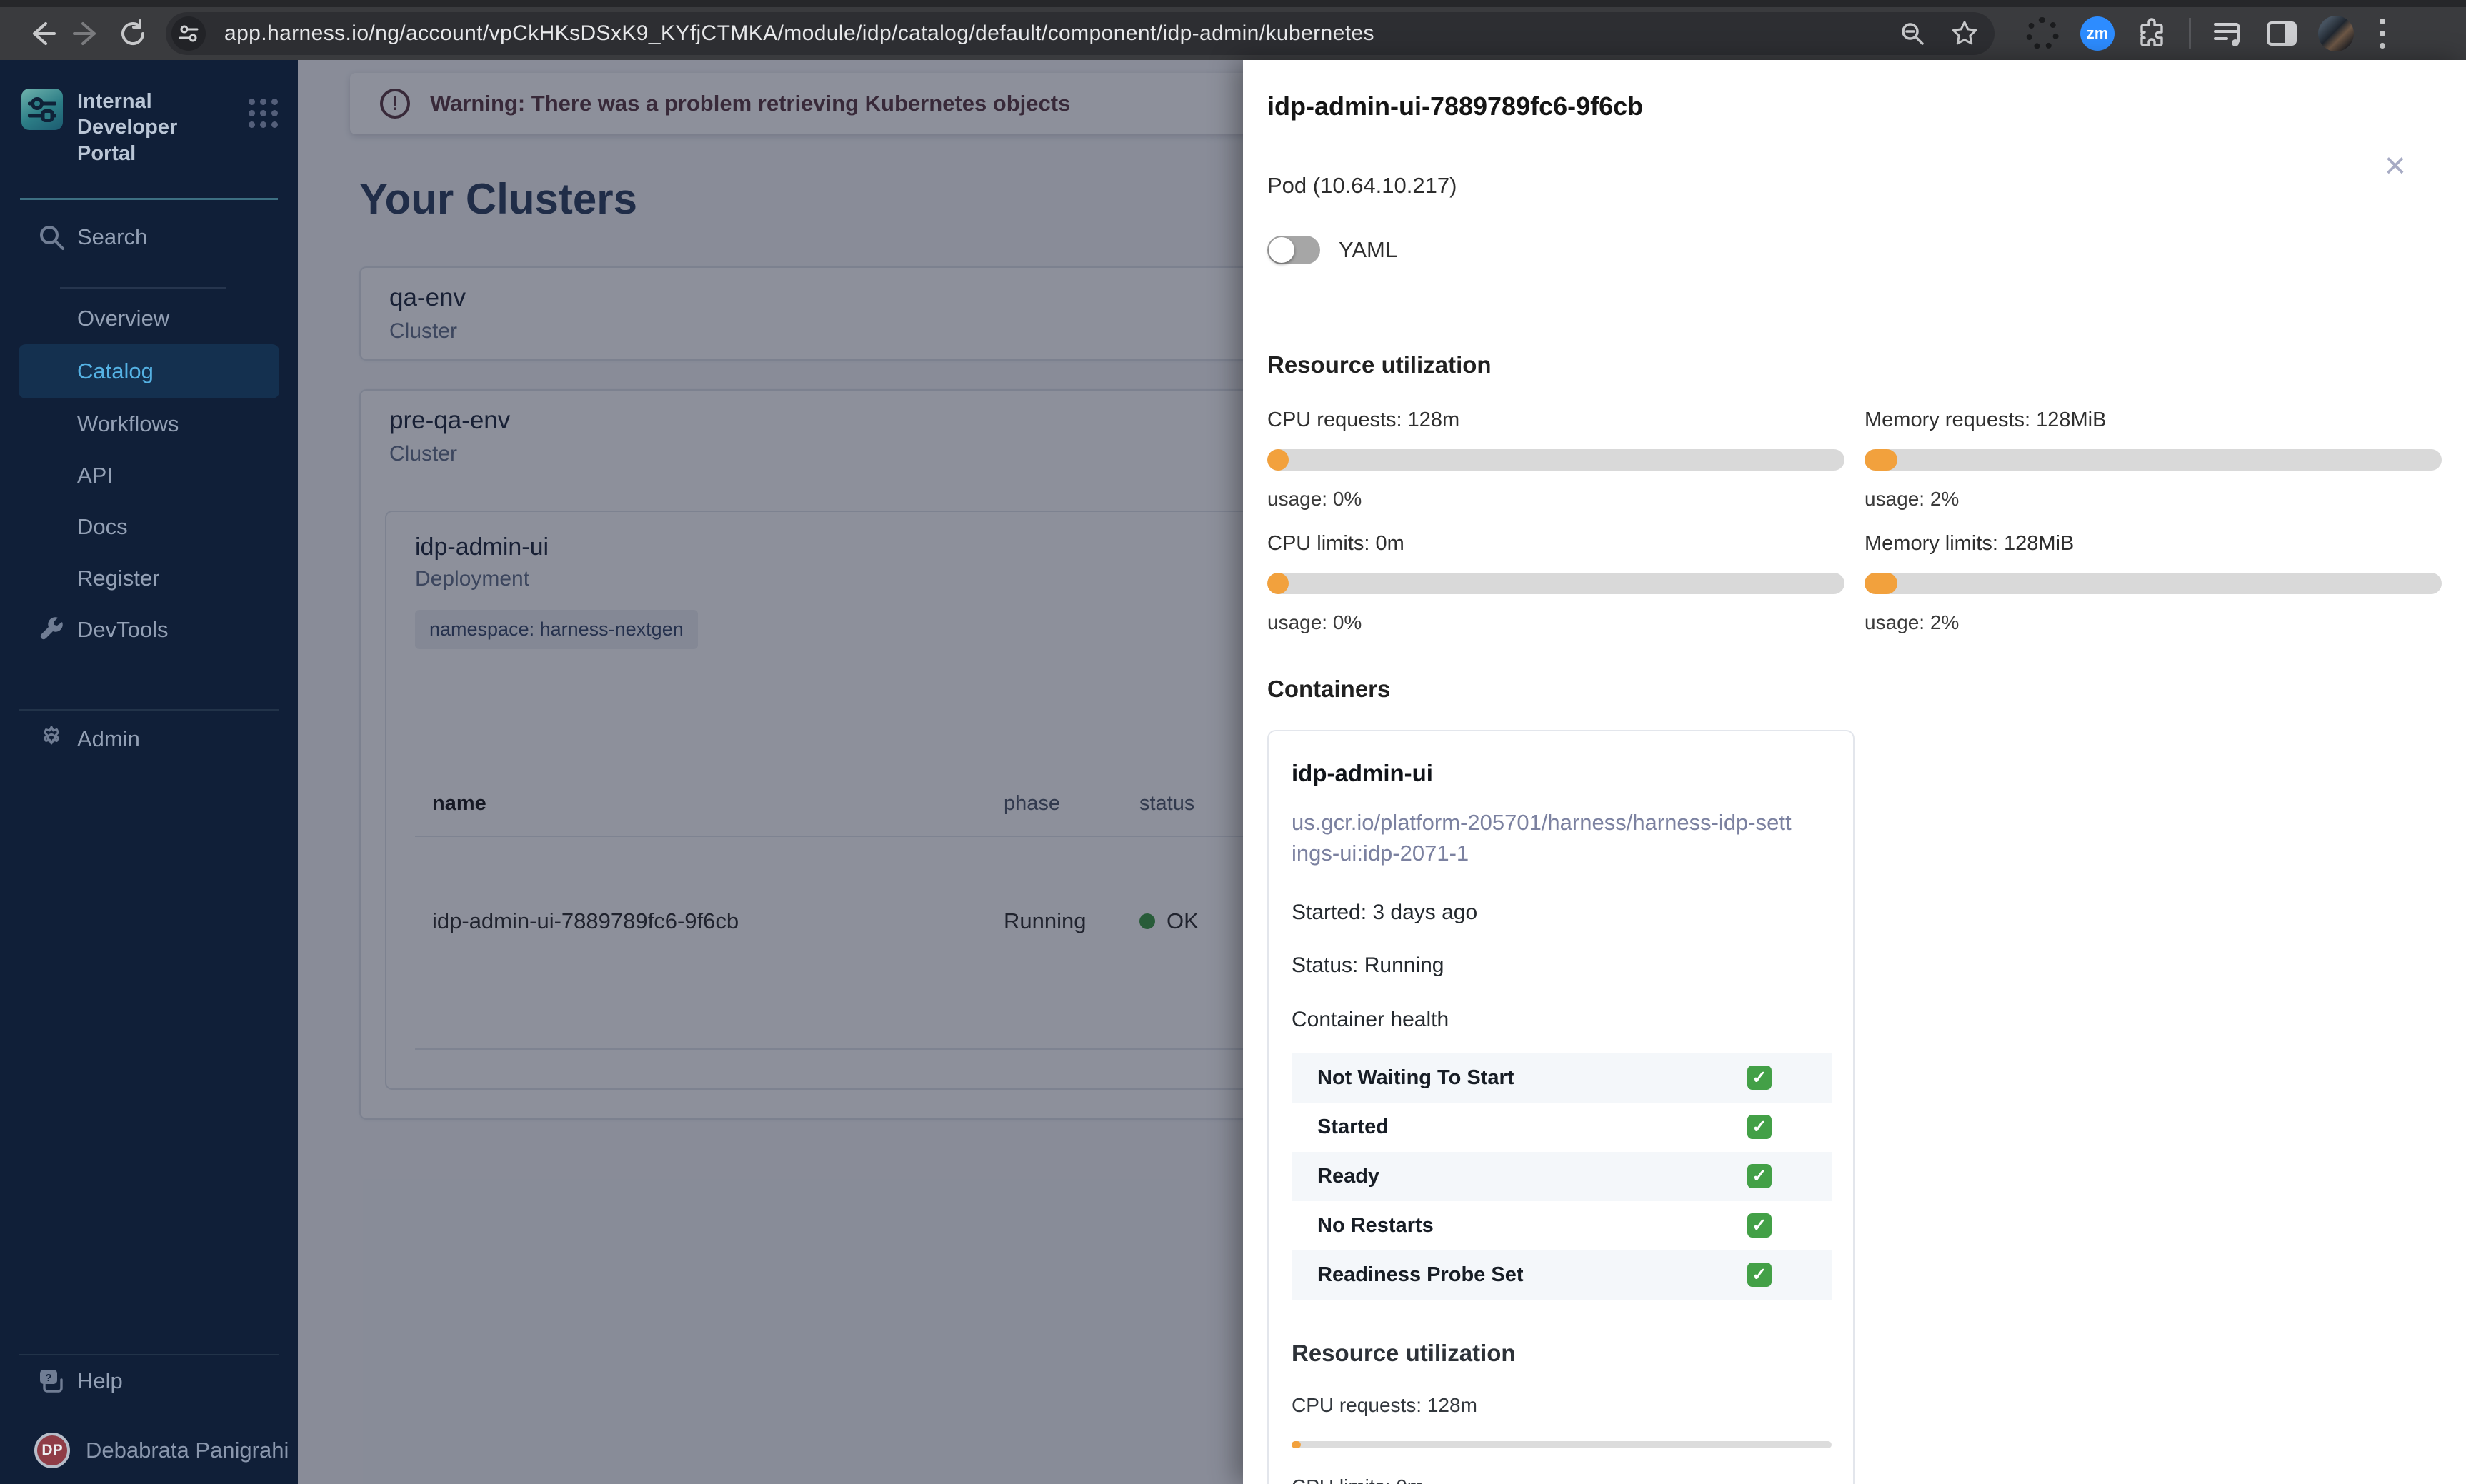 The width and height of the screenshot is (2466, 1484). I want to click on browser-menu-icon, so click(2382, 33).